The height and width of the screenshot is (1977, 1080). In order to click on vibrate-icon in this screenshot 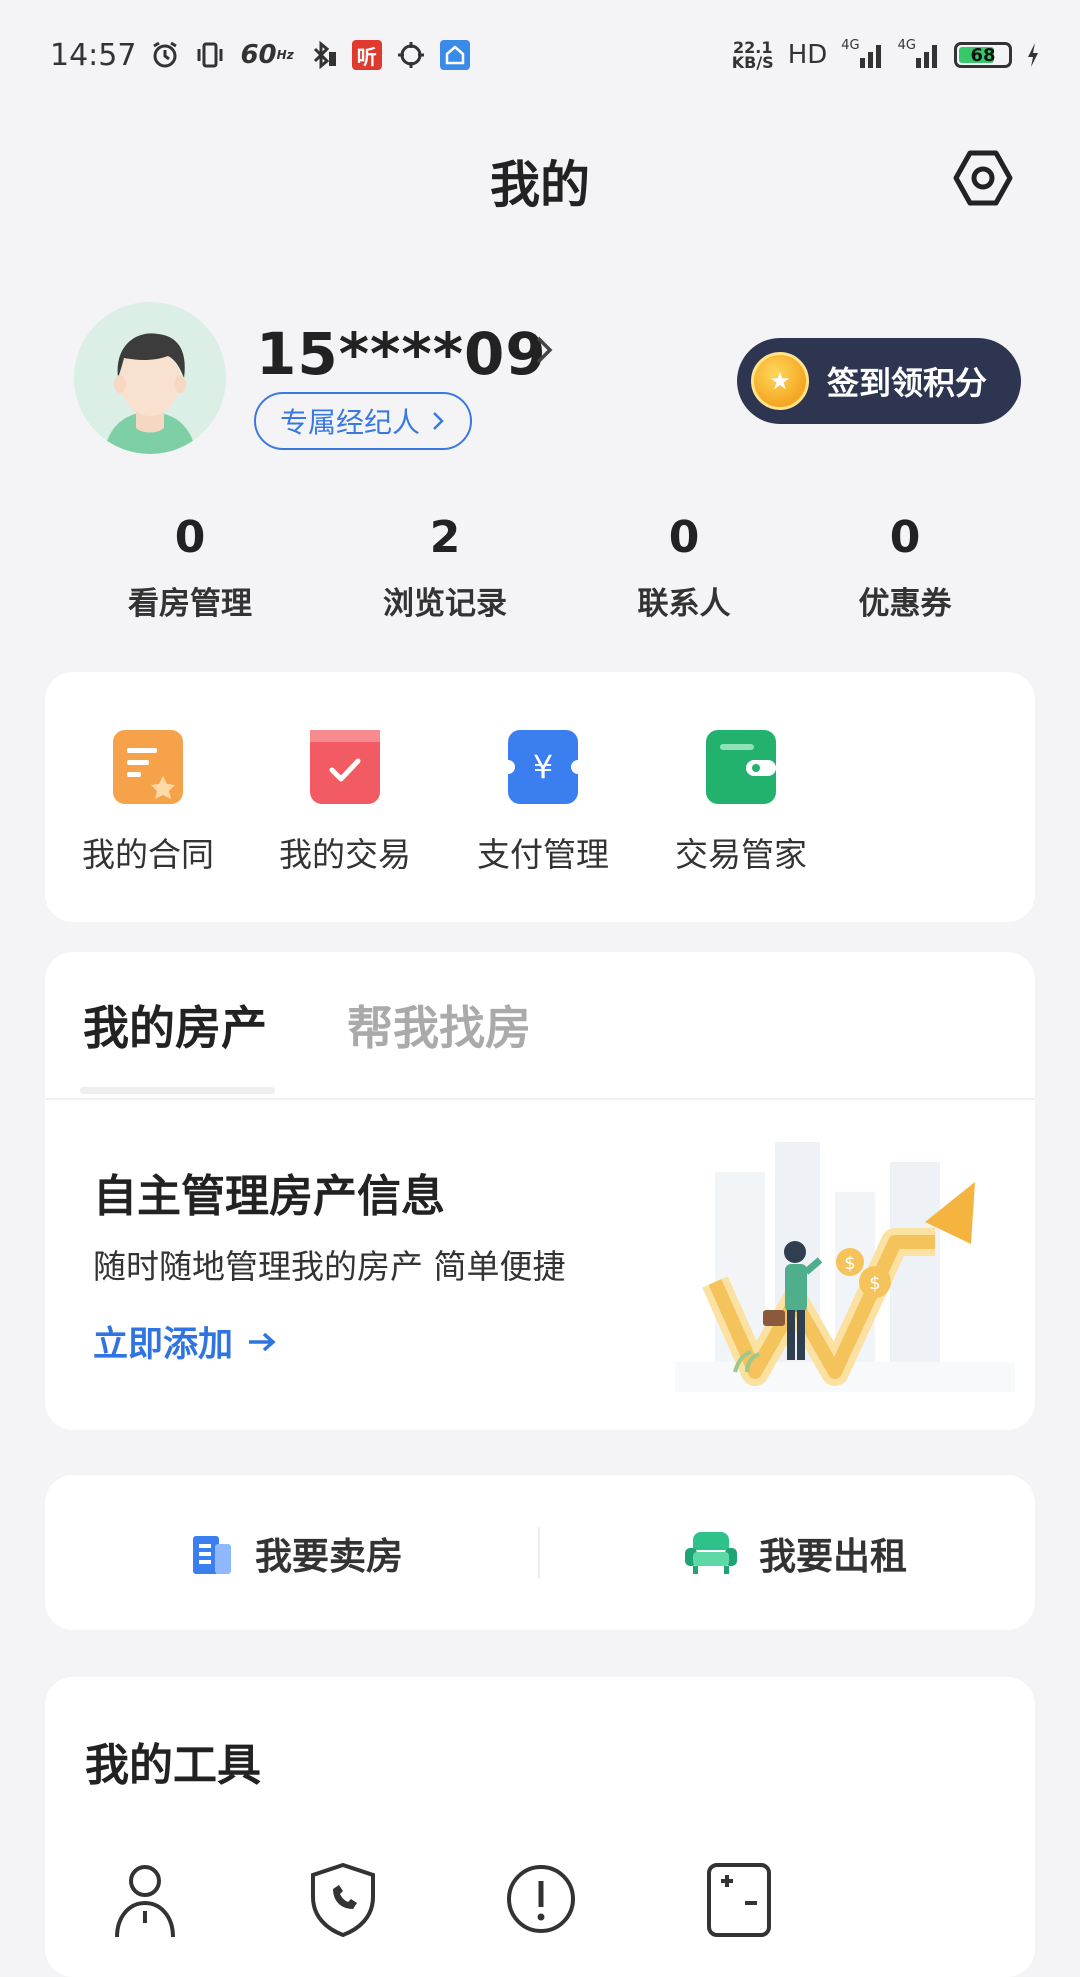, I will do `click(210, 55)`.